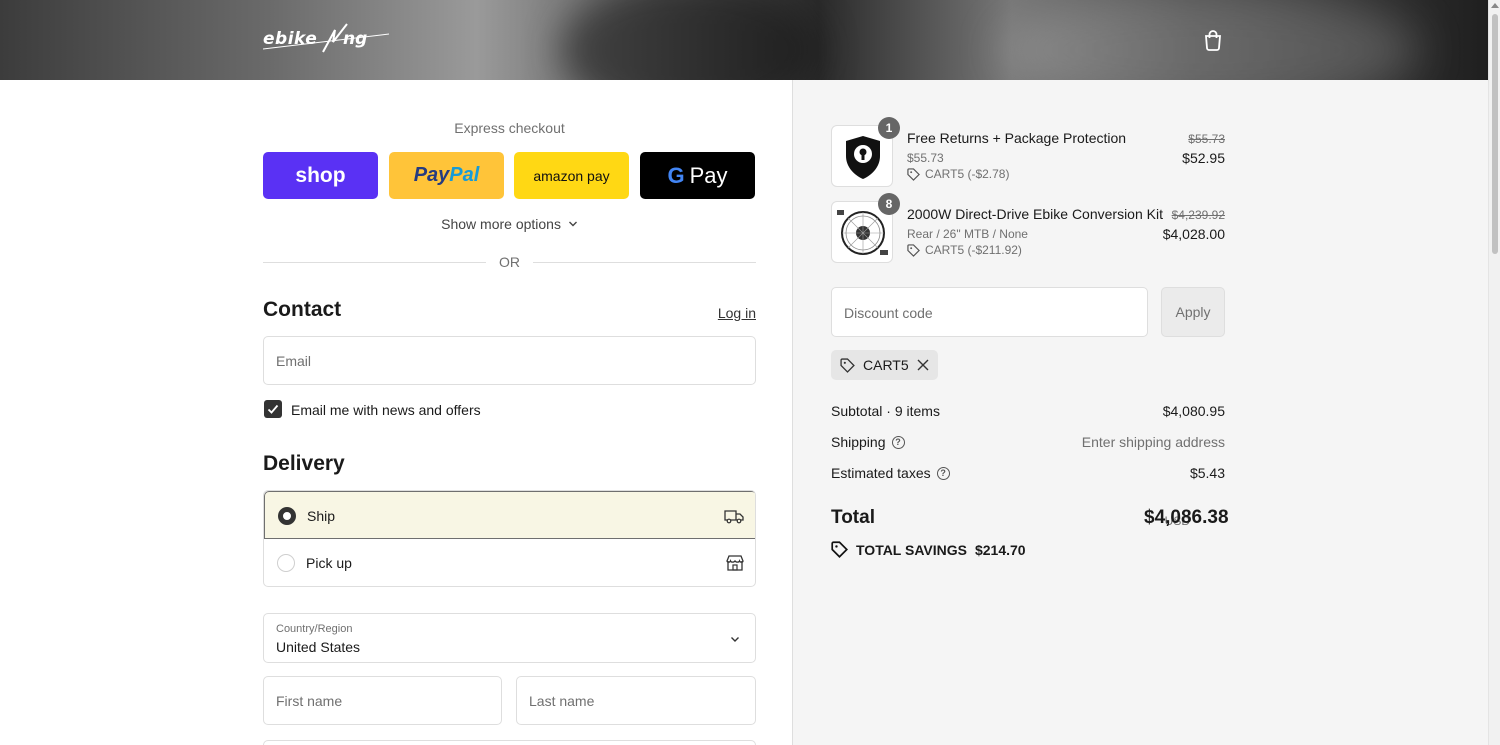 This screenshot has height=745, width=1500. What do you see at coordinates (1028, 475) in the screenshot?
I see `taxes-row: Estimated taxes? $5.43` at bounding box center [1028, 475].